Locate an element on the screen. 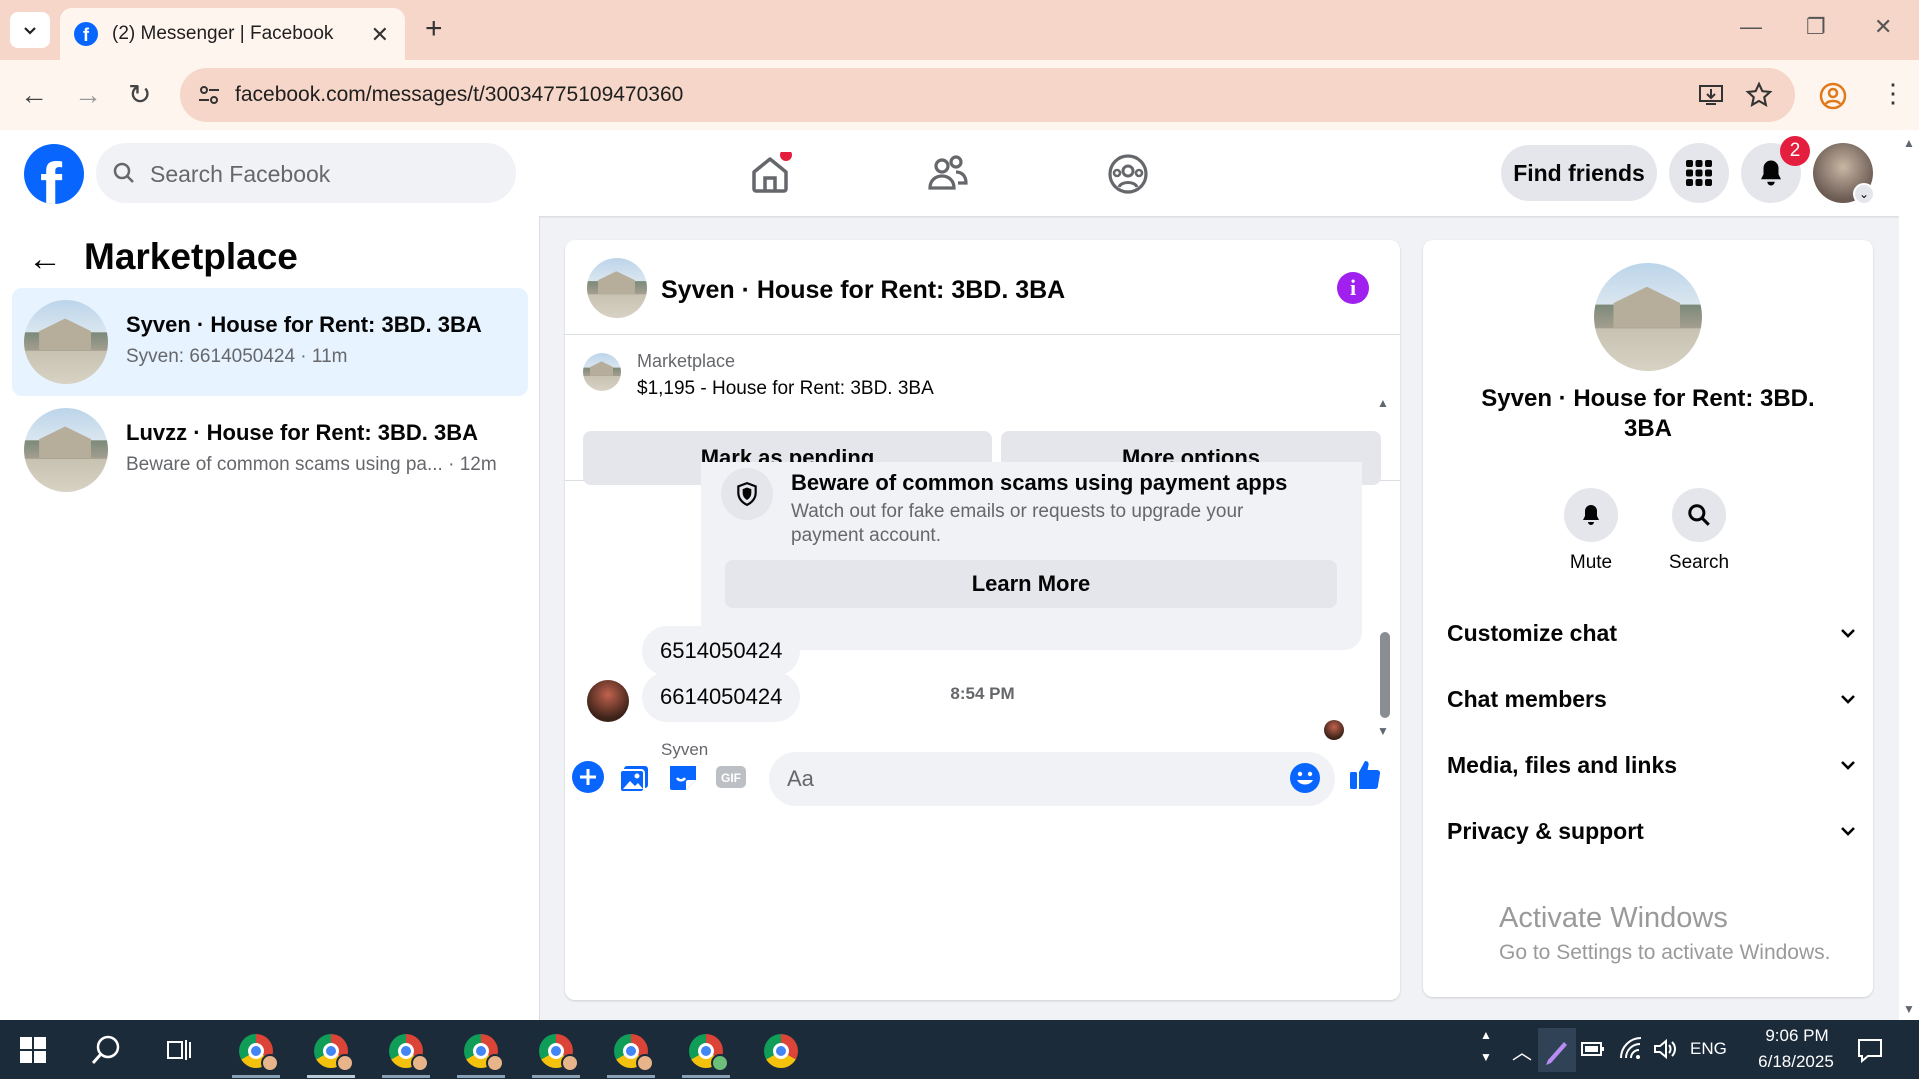  chat-avatar is located at coordinates (617, 288).